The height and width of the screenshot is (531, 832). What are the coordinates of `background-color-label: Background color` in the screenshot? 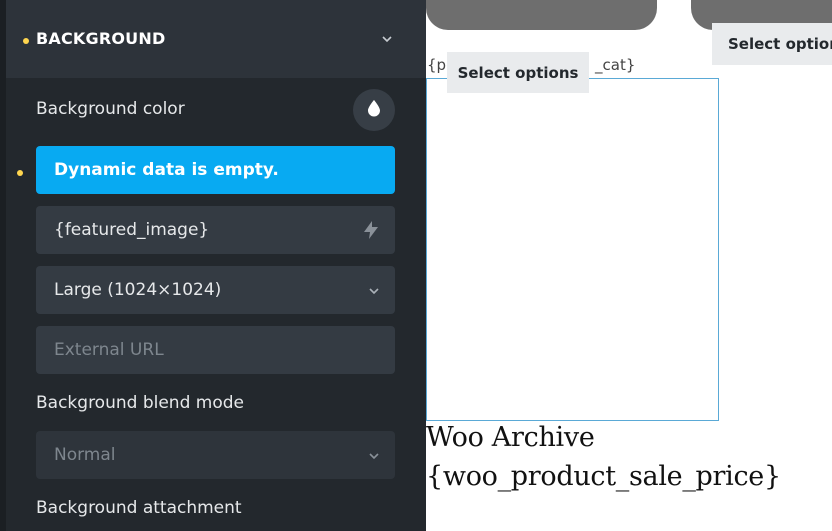 It's located at (110, 109).